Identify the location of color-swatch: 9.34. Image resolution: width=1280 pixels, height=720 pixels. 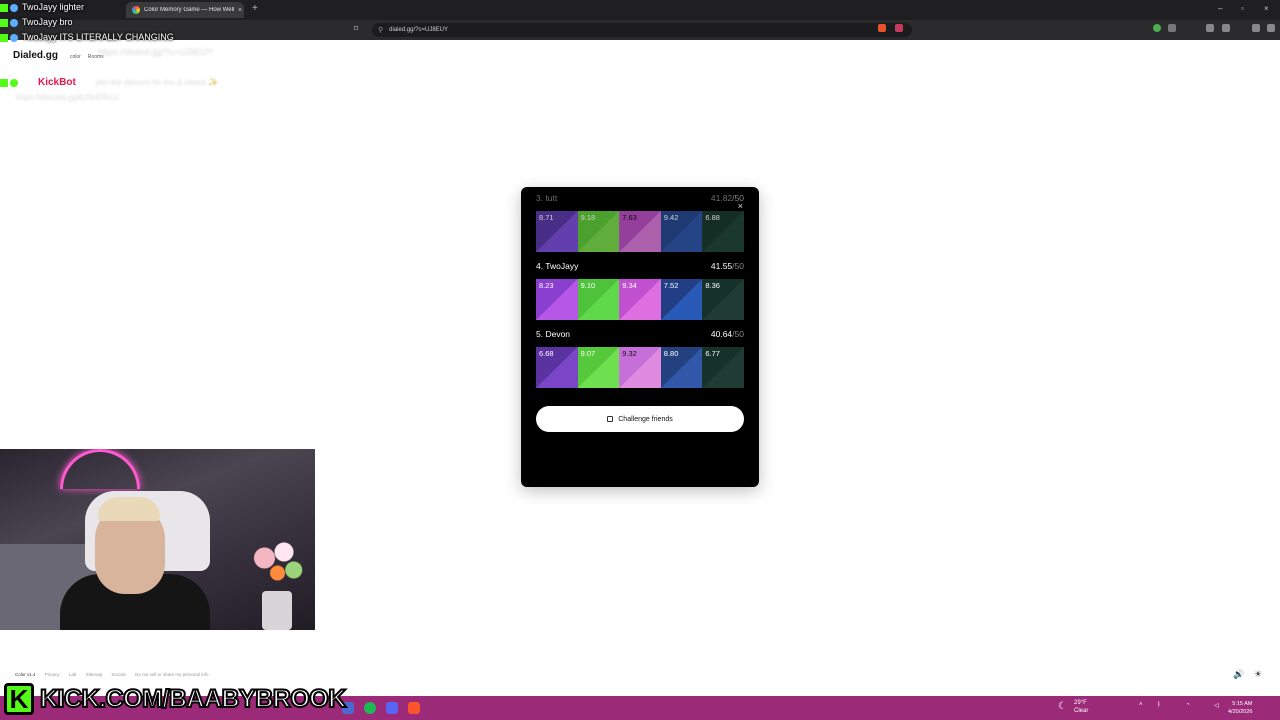
(640, 299).